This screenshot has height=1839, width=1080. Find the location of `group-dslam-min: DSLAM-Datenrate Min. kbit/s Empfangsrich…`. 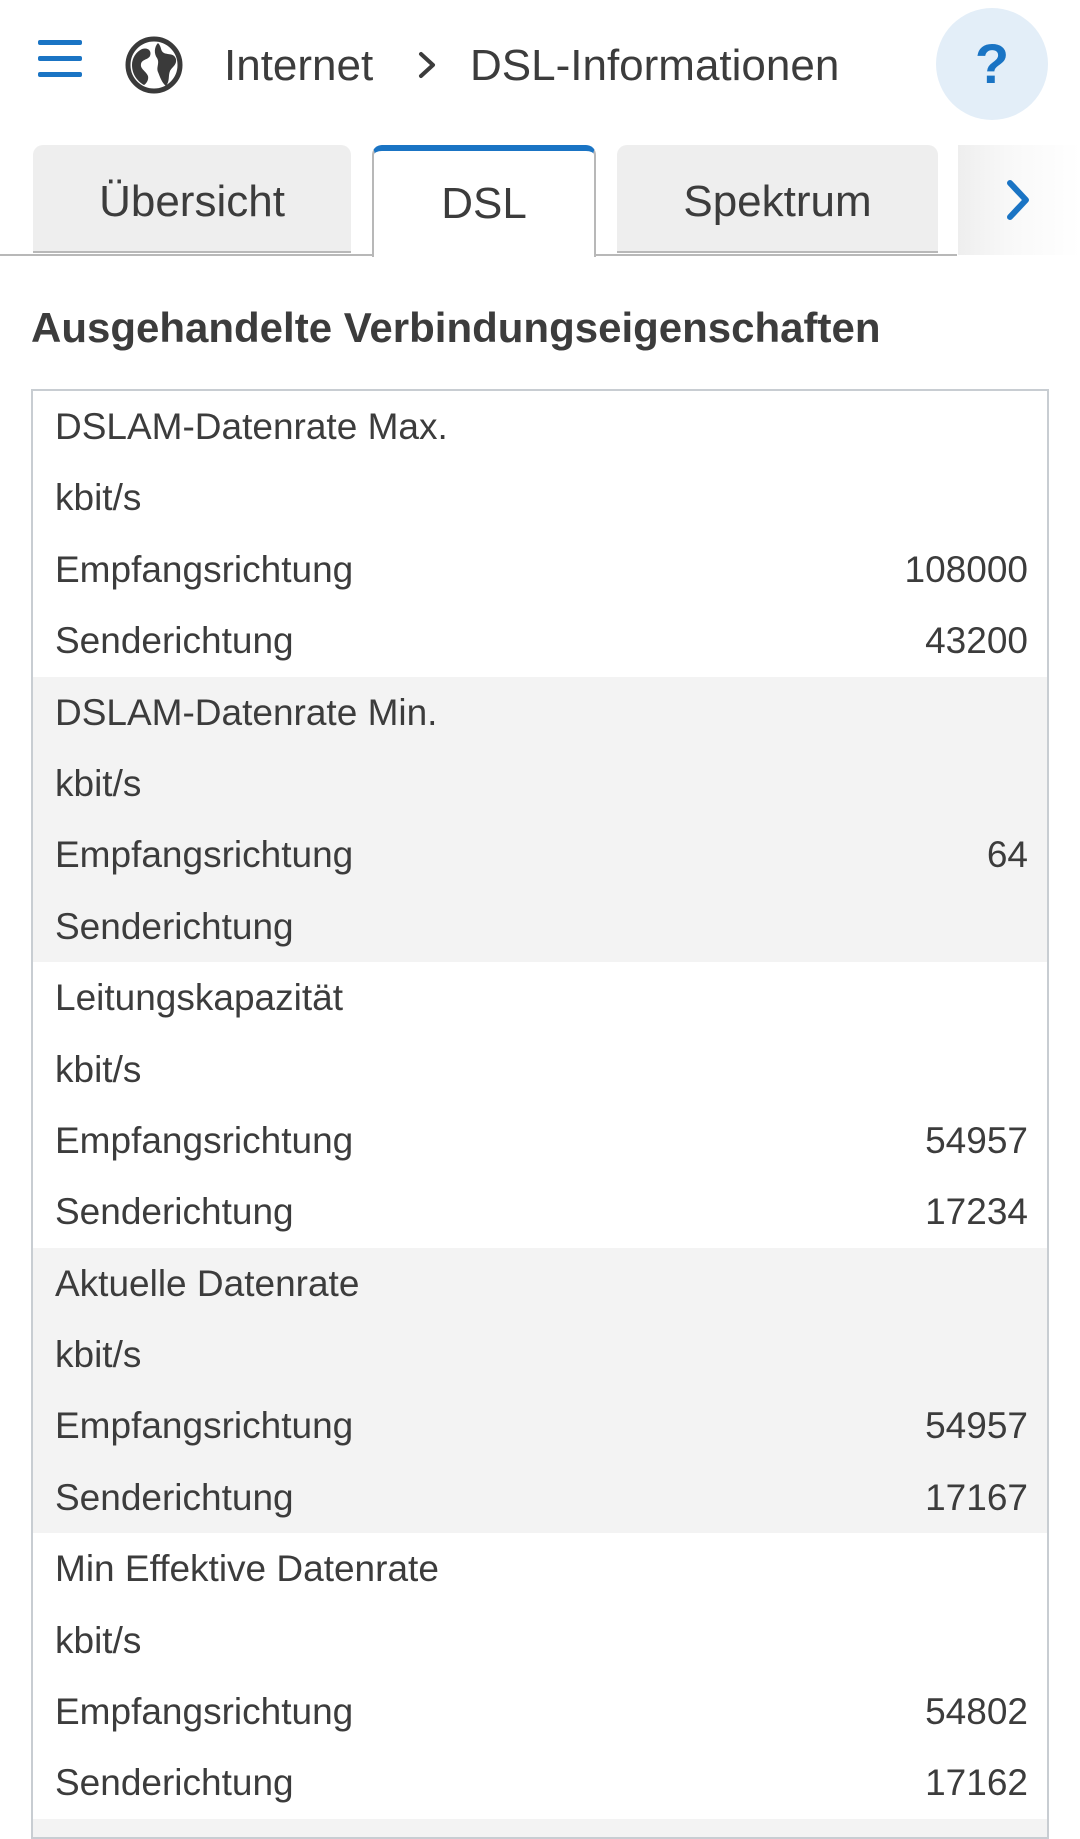

group-dslam-min: DSLAM-Datenrate Min. kbit/s Empfangsrich… is located at coordinates (540, 819).